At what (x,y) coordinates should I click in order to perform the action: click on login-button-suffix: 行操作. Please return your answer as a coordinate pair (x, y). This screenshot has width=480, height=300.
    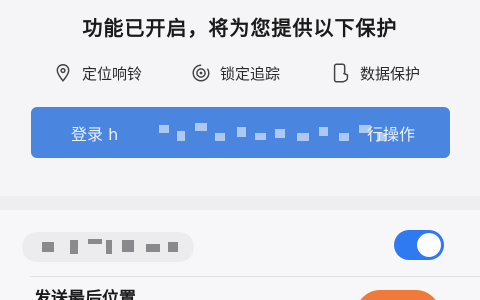
    Looking at the image, I should click on (391, 134).